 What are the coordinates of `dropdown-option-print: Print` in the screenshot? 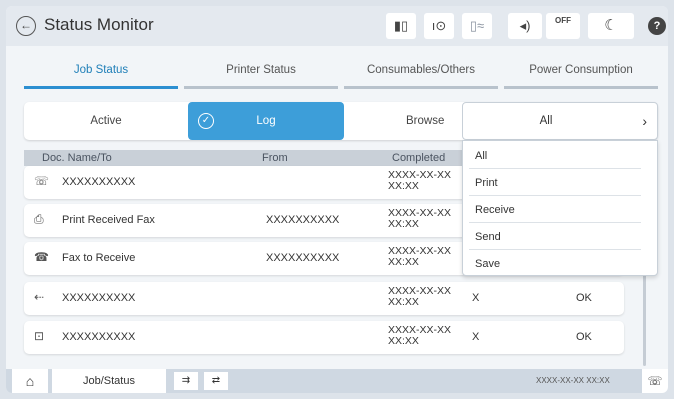 It's located at (555, 183).